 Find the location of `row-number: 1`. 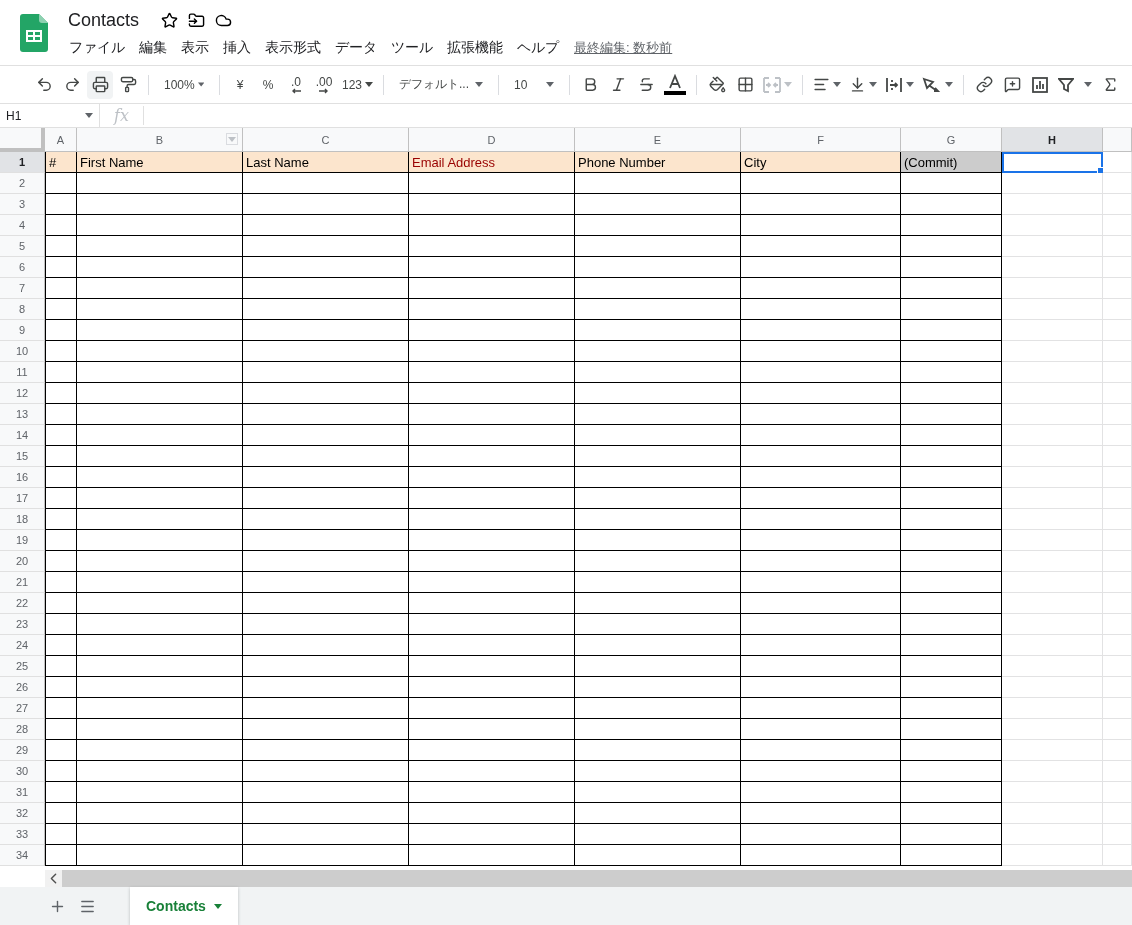

row-number: 1 is located at coordinates (22, 162).